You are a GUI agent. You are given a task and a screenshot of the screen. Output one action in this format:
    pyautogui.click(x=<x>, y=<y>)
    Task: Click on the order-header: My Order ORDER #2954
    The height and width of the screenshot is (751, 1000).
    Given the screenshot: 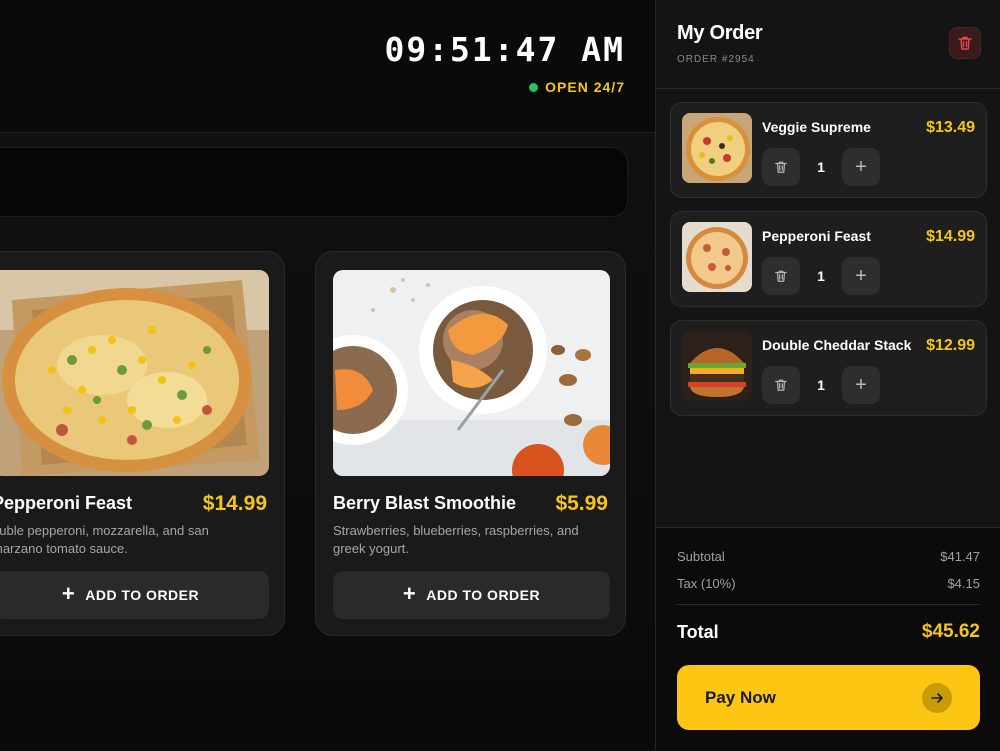 What is the action you would take?
    pyautogui.click(x=828, y=44)
    